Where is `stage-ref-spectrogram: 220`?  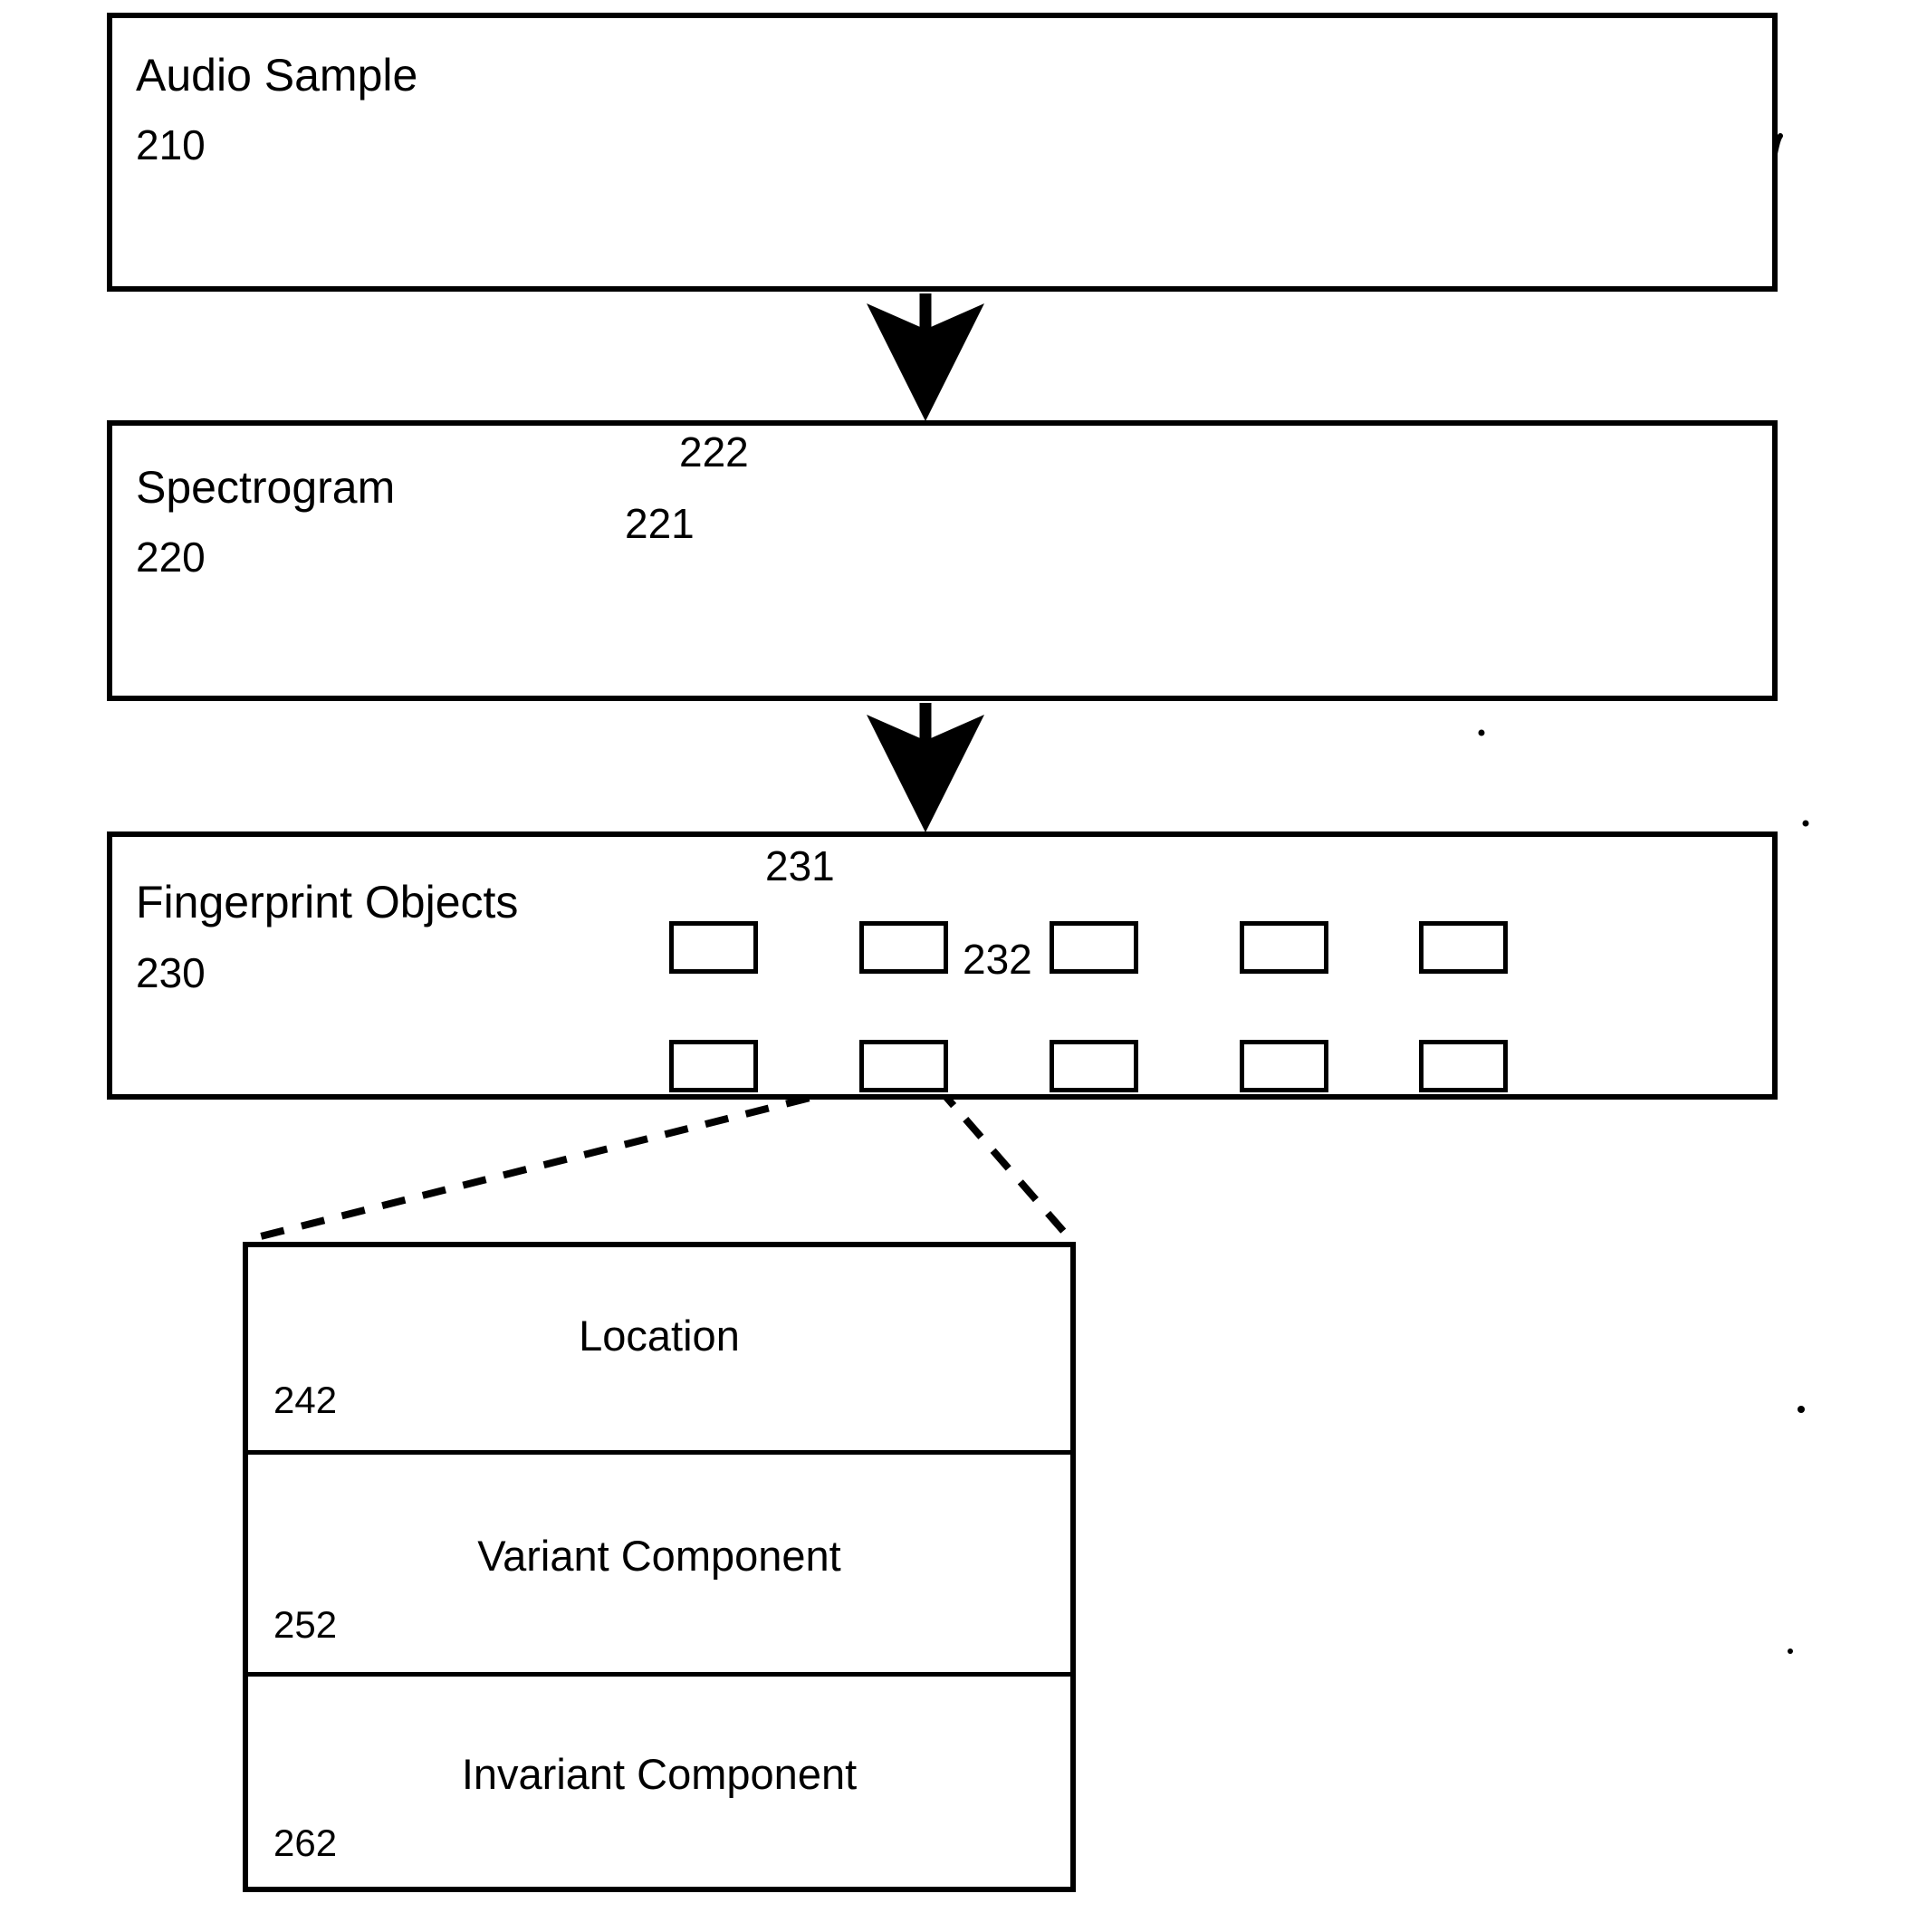 stage-ref-spectrogram: 220 is located at coordinates (171, 557).